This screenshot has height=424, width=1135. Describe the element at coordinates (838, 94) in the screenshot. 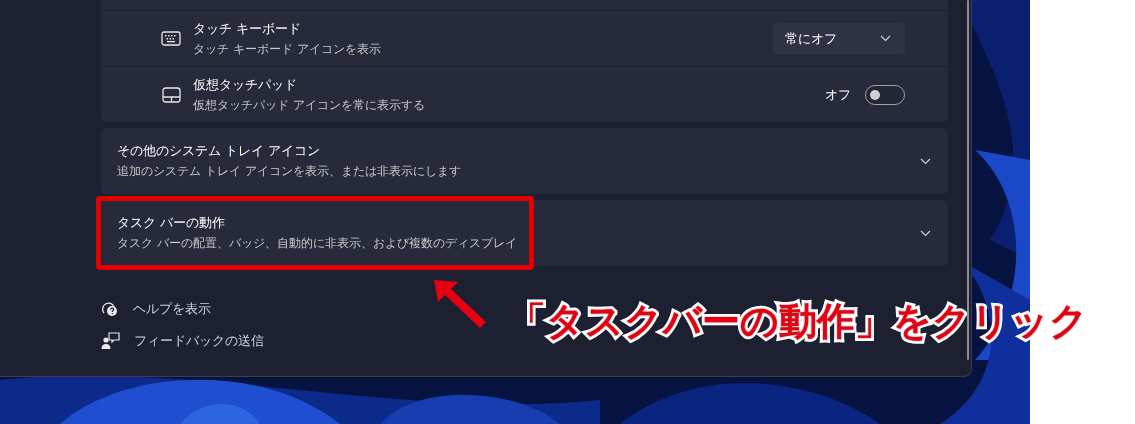

I see `toggle-state-label: オフ` at that location.